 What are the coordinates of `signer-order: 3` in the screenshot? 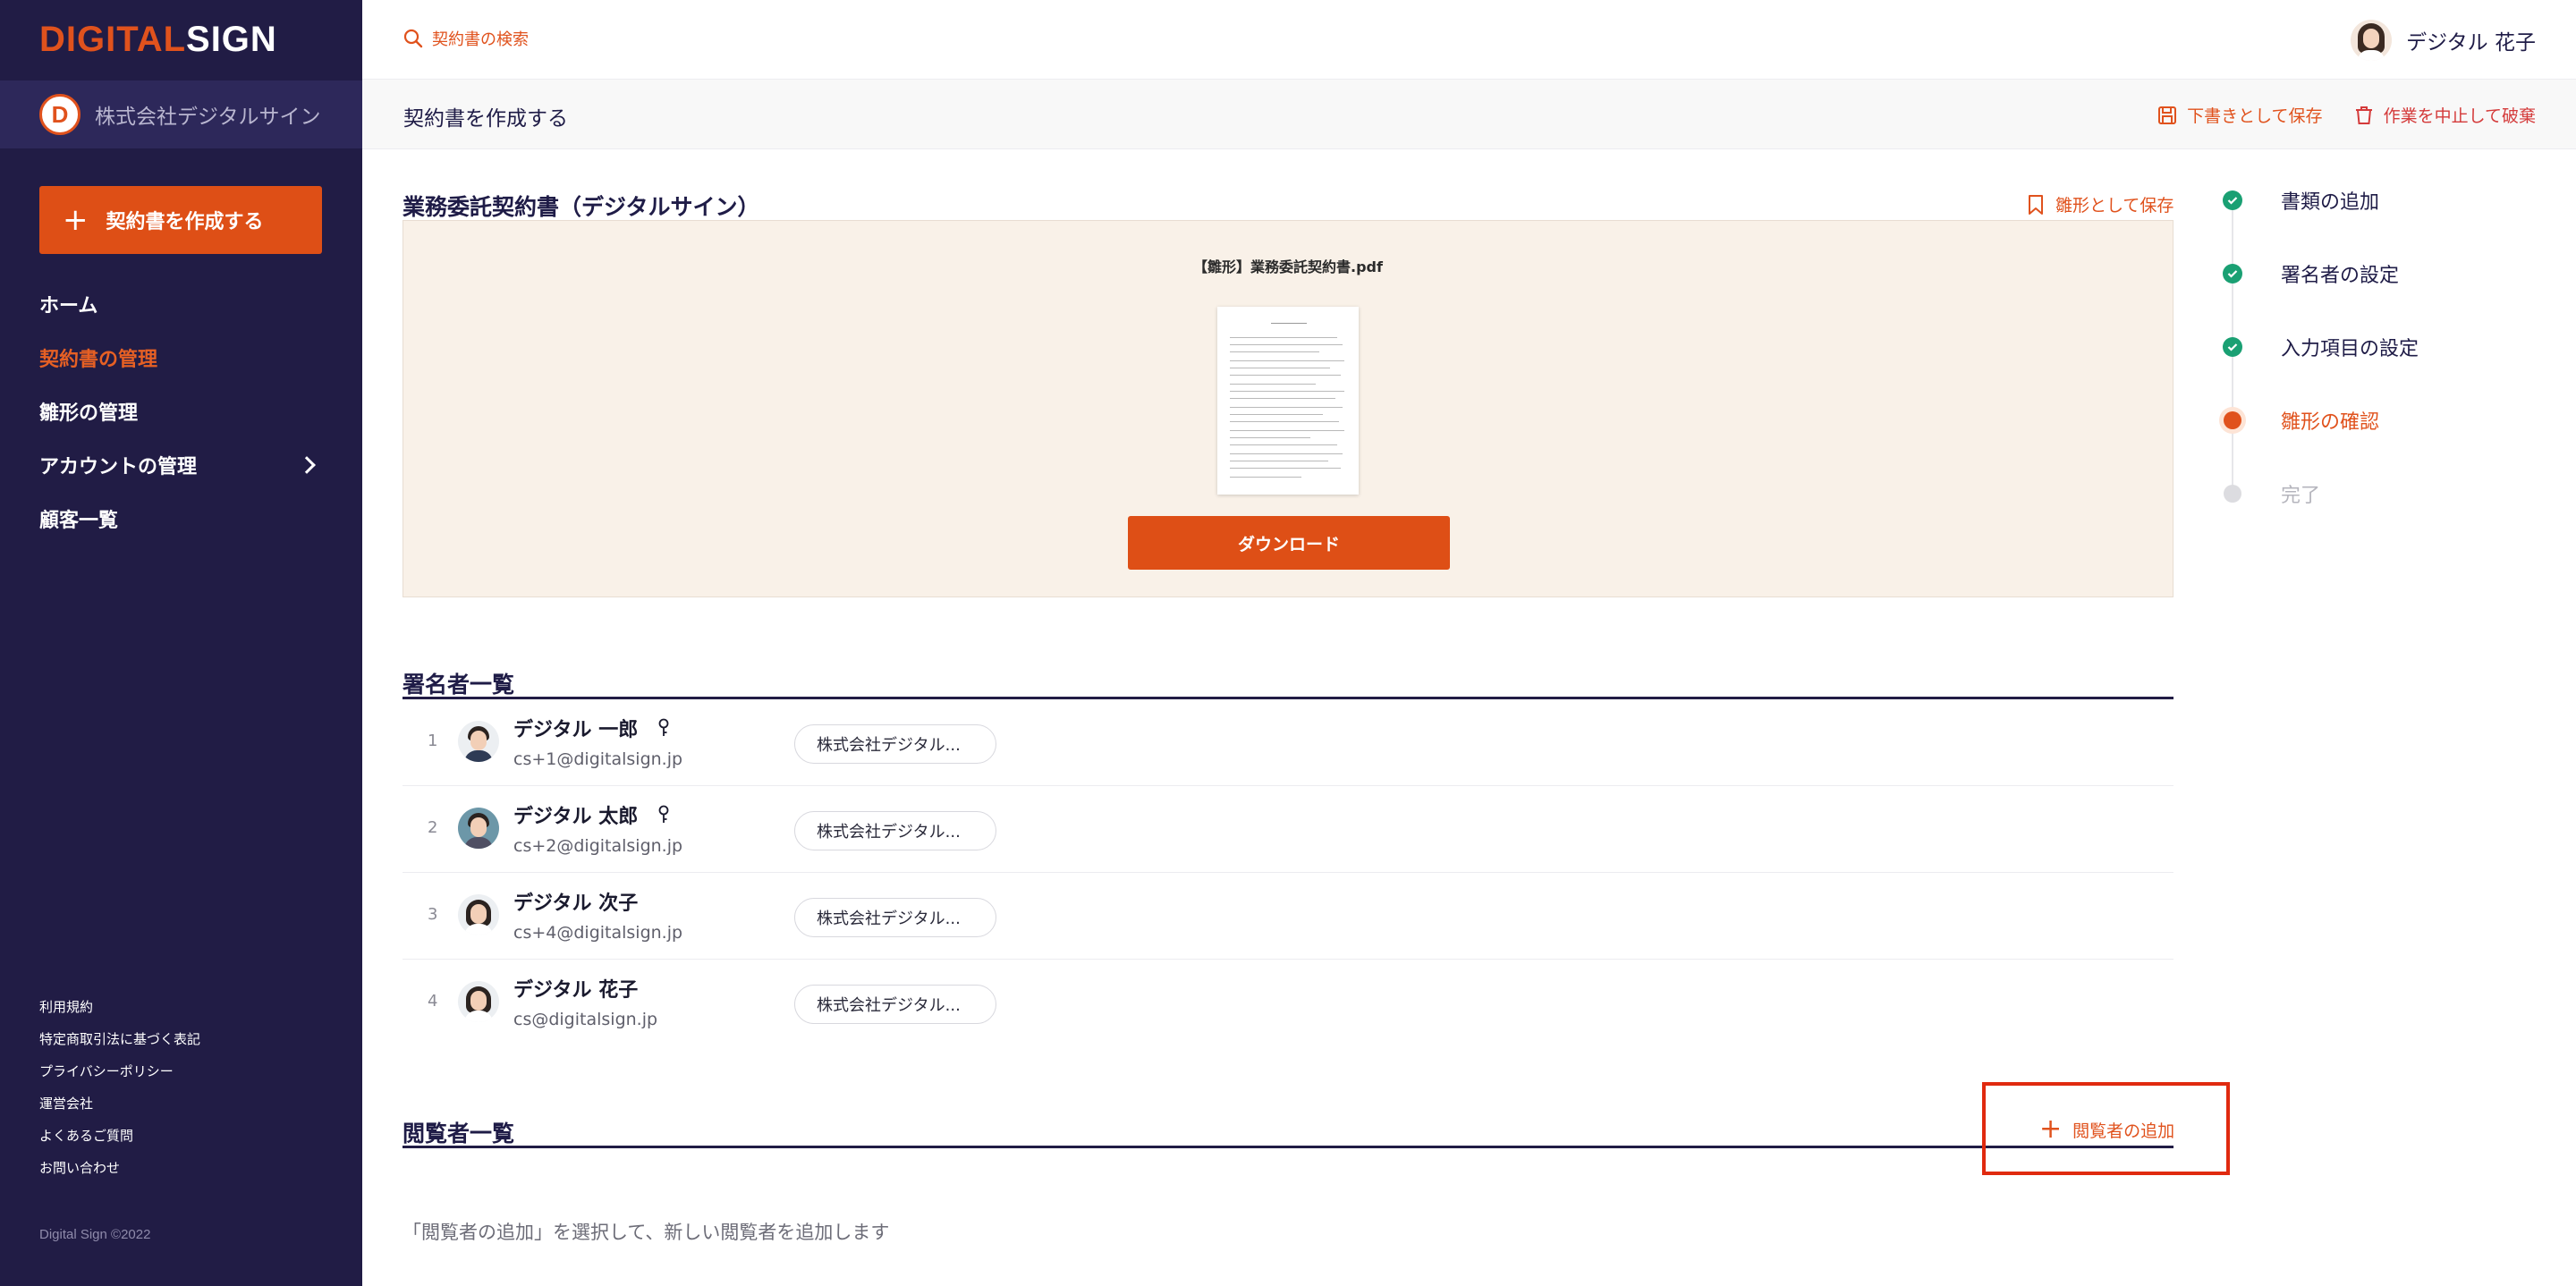 It's located at (433, 914).